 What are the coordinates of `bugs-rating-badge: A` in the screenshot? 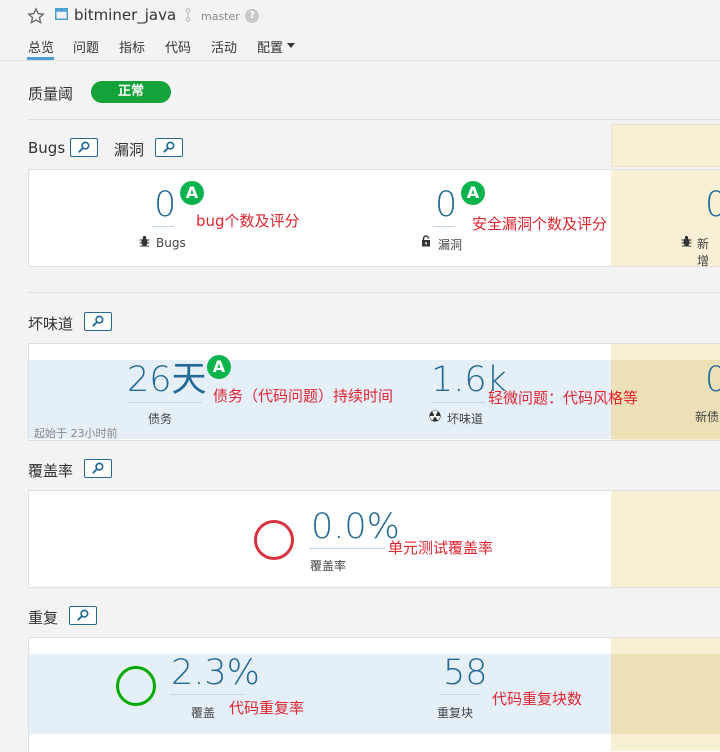 It's located at (192, 193).